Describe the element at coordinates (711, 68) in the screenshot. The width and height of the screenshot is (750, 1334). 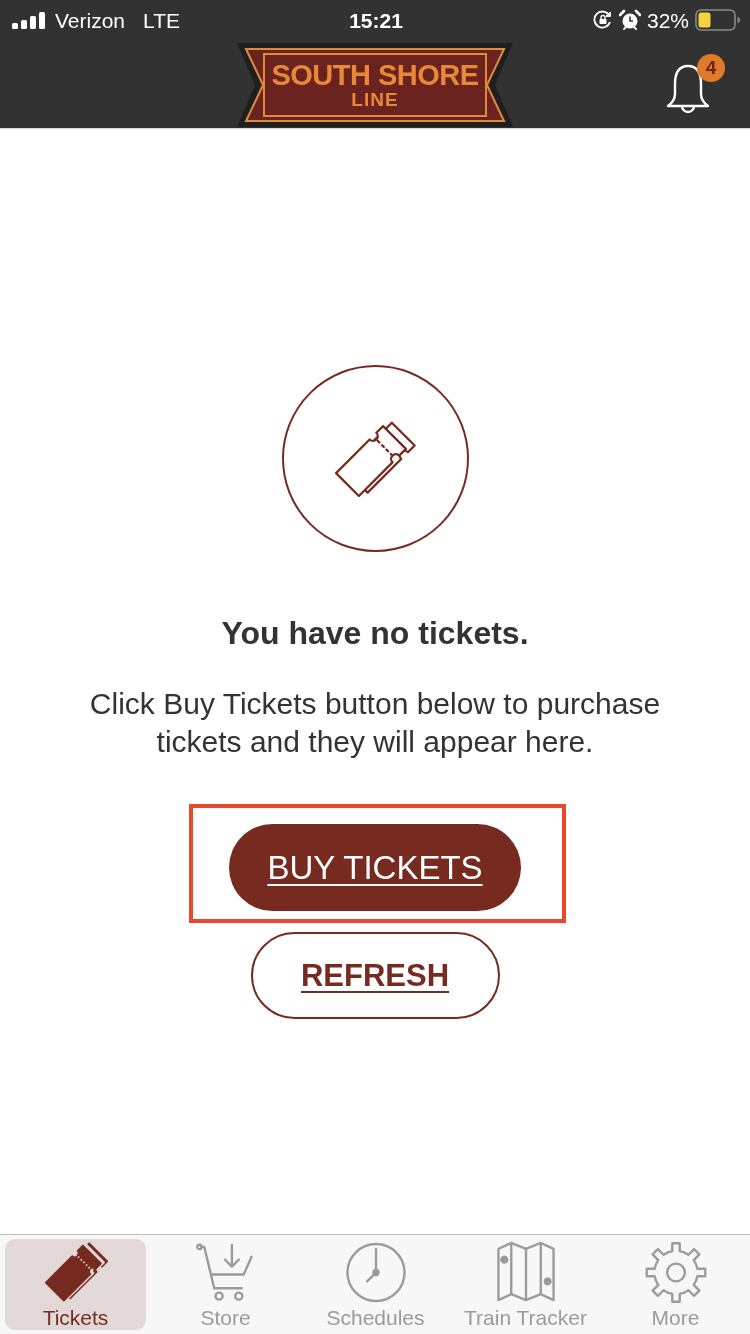
I see `notification-badge: 4` at that location.